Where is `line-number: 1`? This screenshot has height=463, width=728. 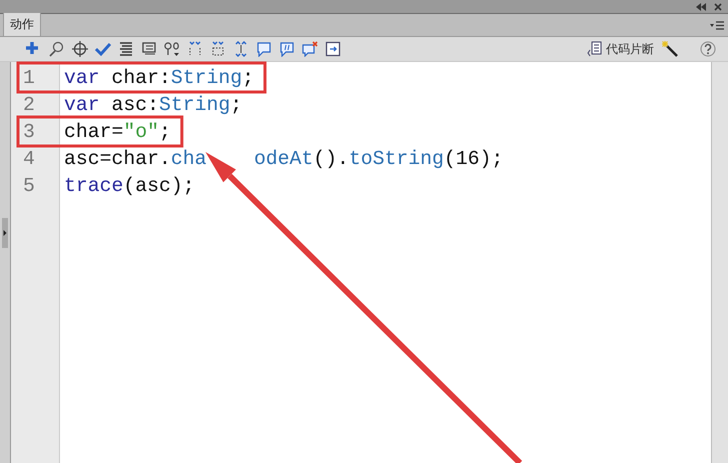 line-number: 1 is located at coordinates (29, 78).